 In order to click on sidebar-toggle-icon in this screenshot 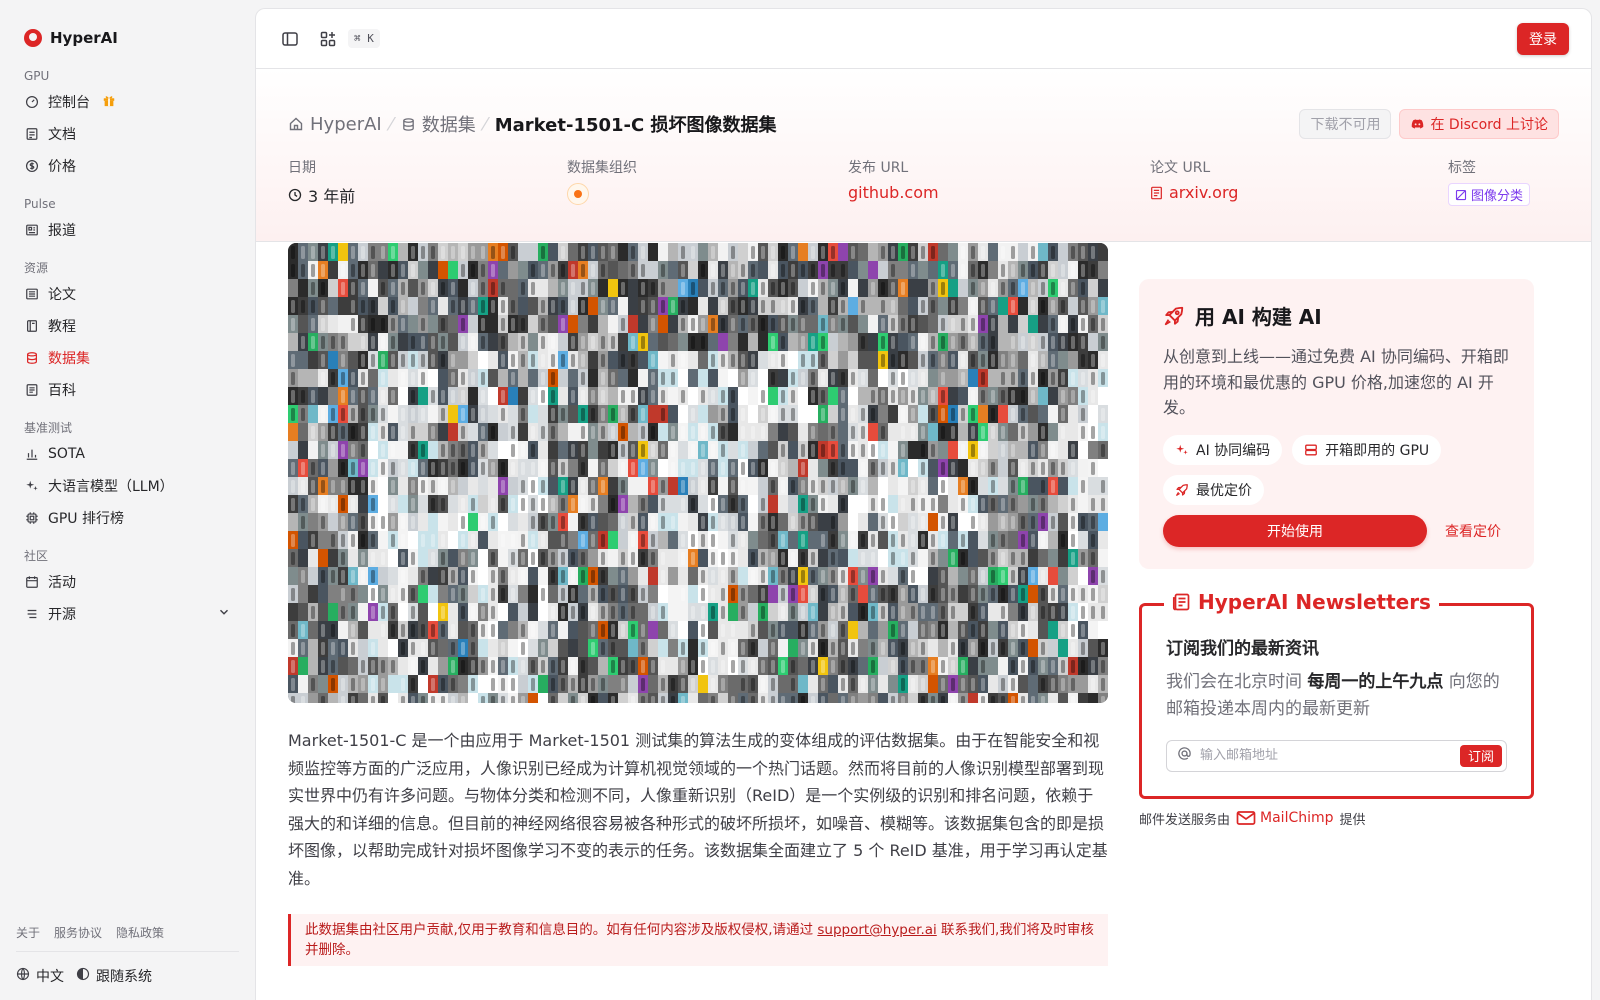, I will do `click(290, 38)`.